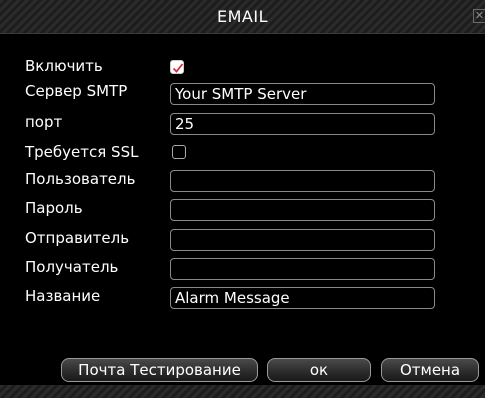  Describe the element at coordinates (430, 370) in the screenshot. I see `cancel-button: Отмена` at that location.